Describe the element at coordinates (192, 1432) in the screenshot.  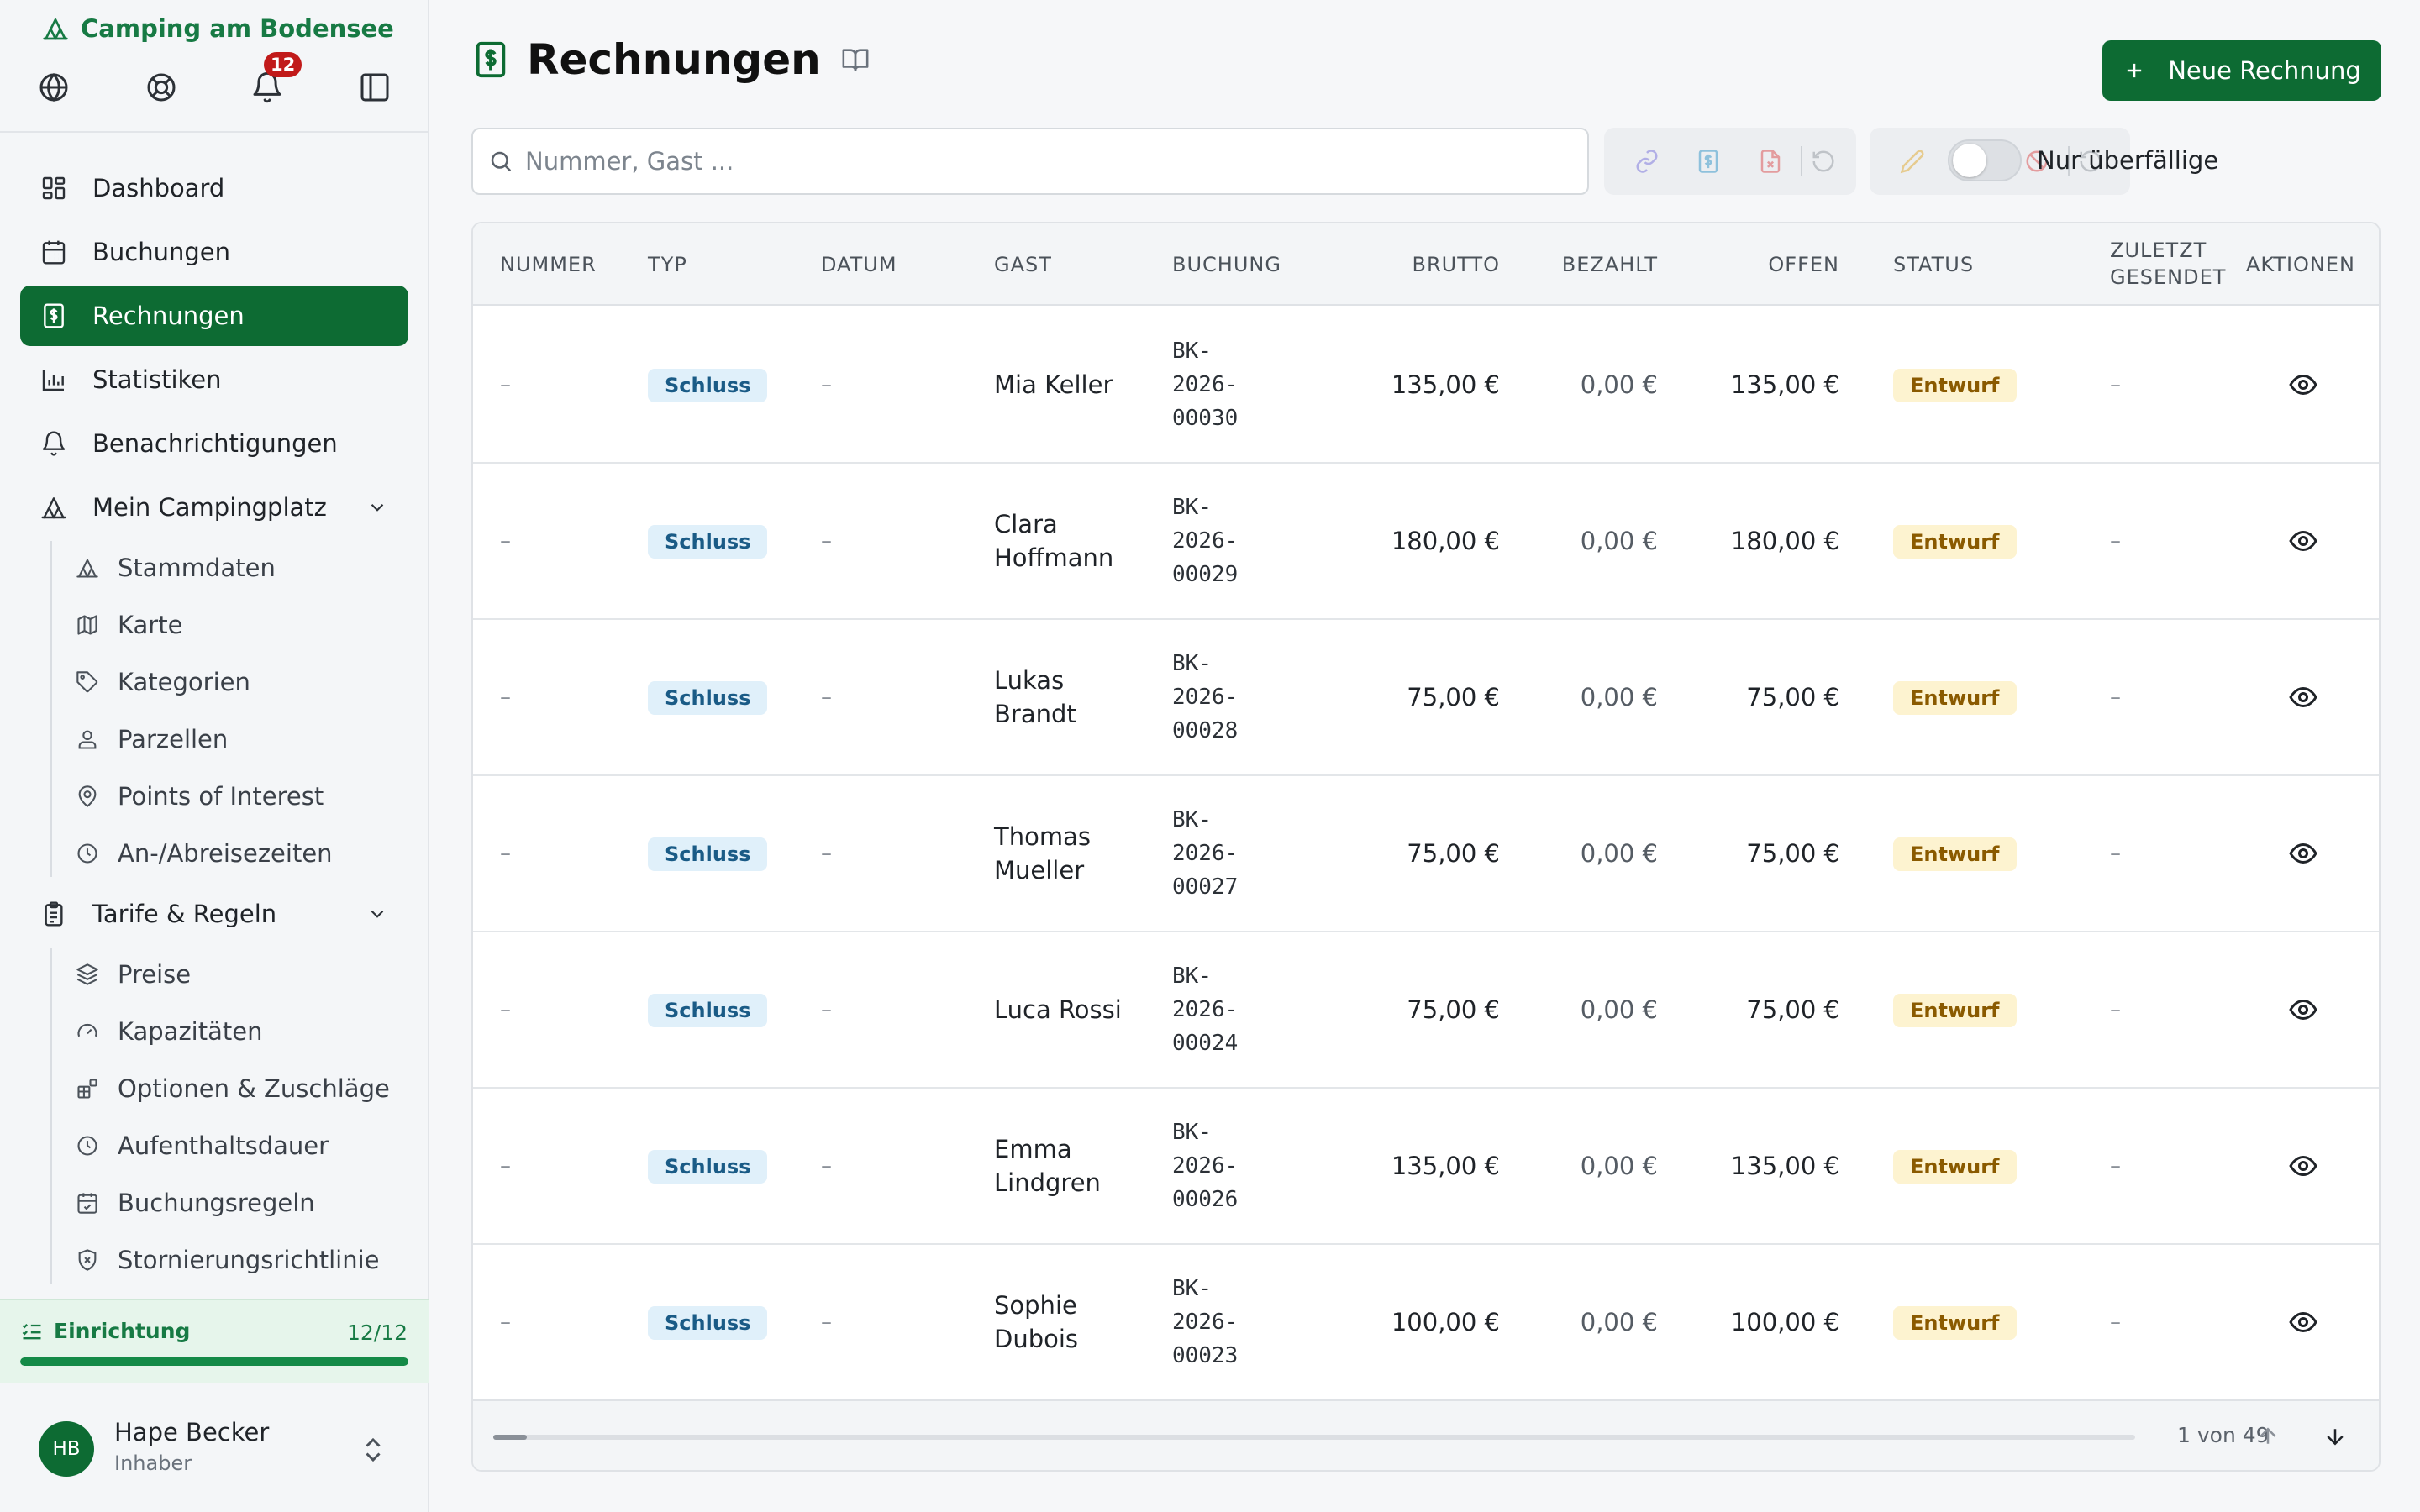
I see `user-name: Hape Becker` at that location.